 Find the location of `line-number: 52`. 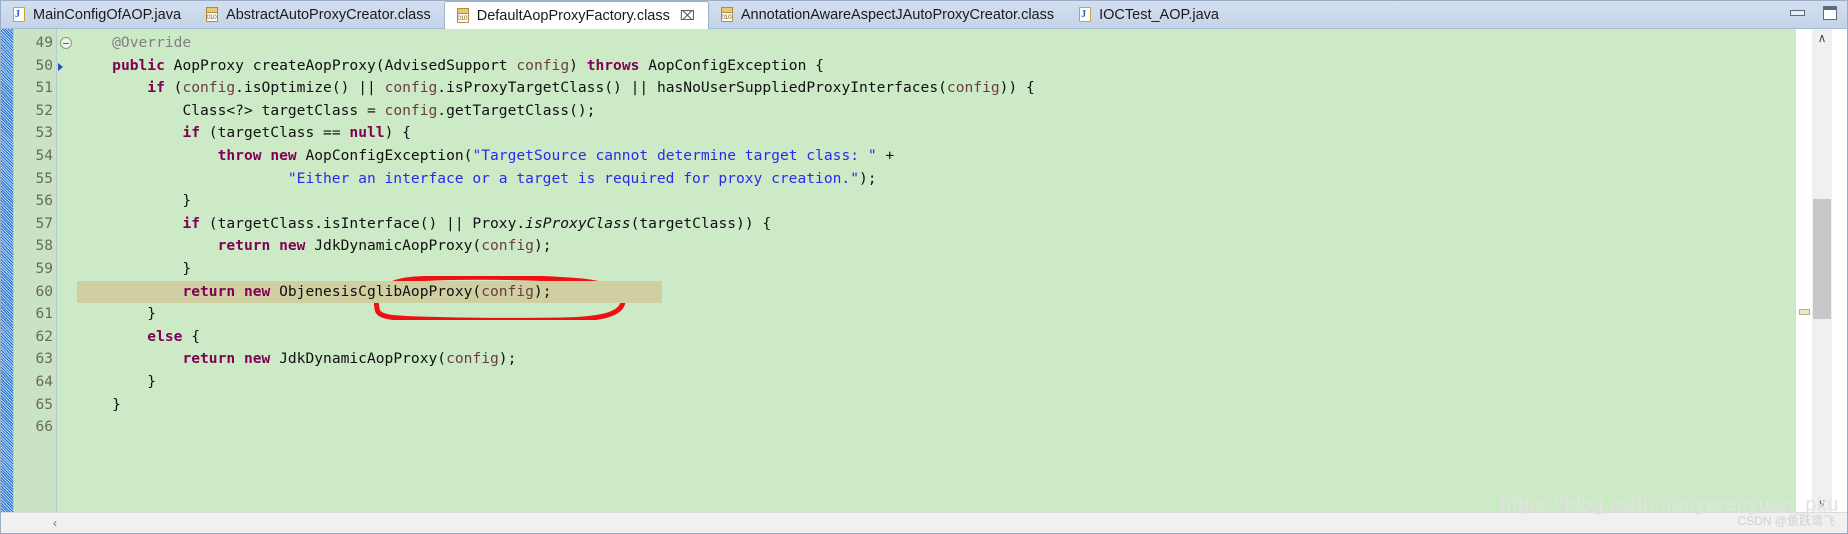

line-number: 52 is located at coordinates (44, 110).